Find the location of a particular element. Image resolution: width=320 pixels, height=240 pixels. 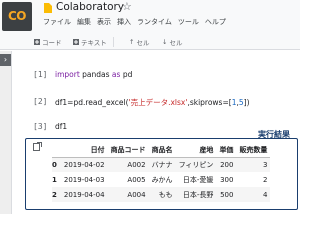

table-cell: 3 is located at coordinates (265, 164).